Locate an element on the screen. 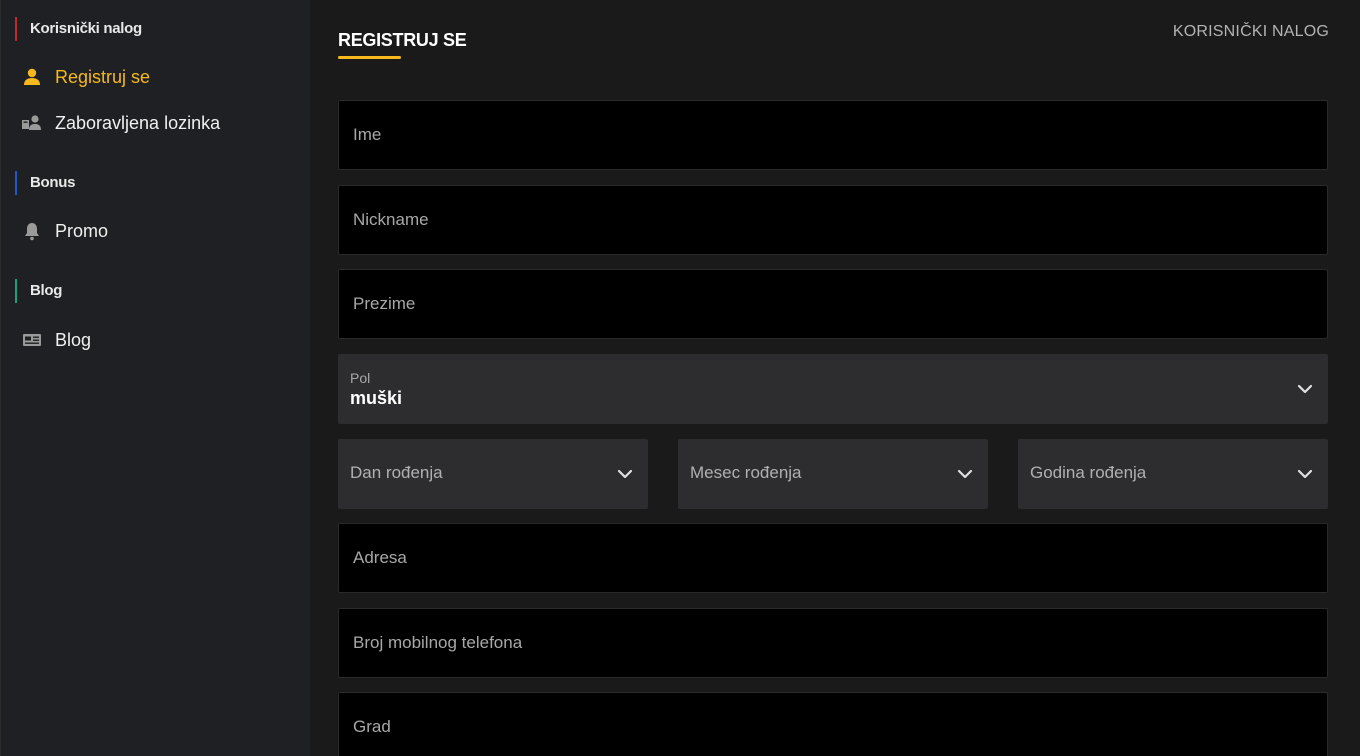 This screenshot has height=756, width=1360. gender-value: muški is located at coordinates (376, 398).